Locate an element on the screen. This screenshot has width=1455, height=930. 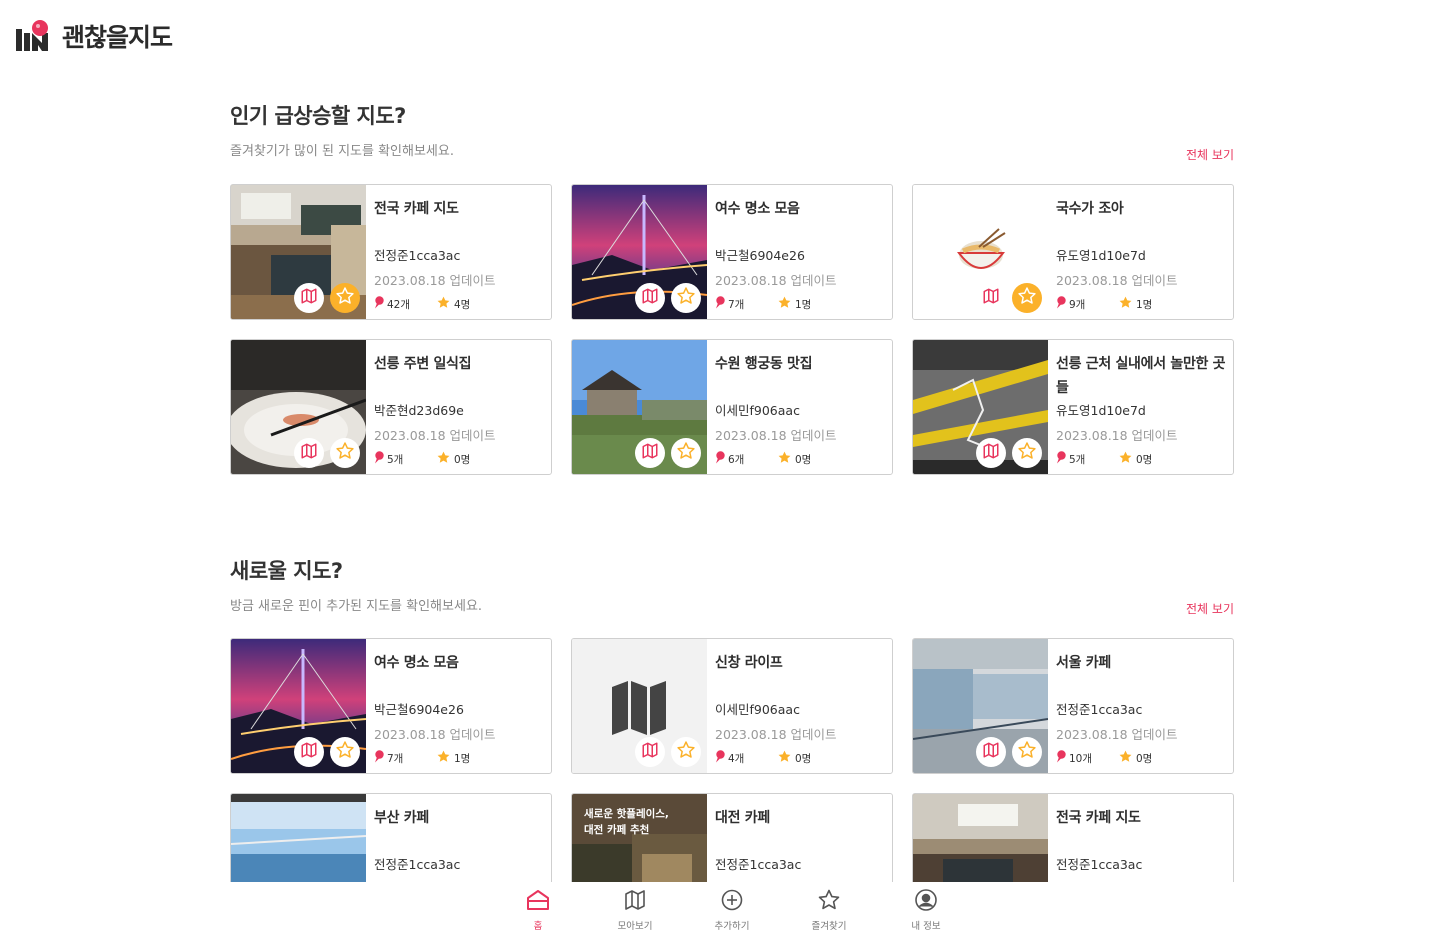
nav-item-profile: 내 정보 is located at coordinates (926, 909).